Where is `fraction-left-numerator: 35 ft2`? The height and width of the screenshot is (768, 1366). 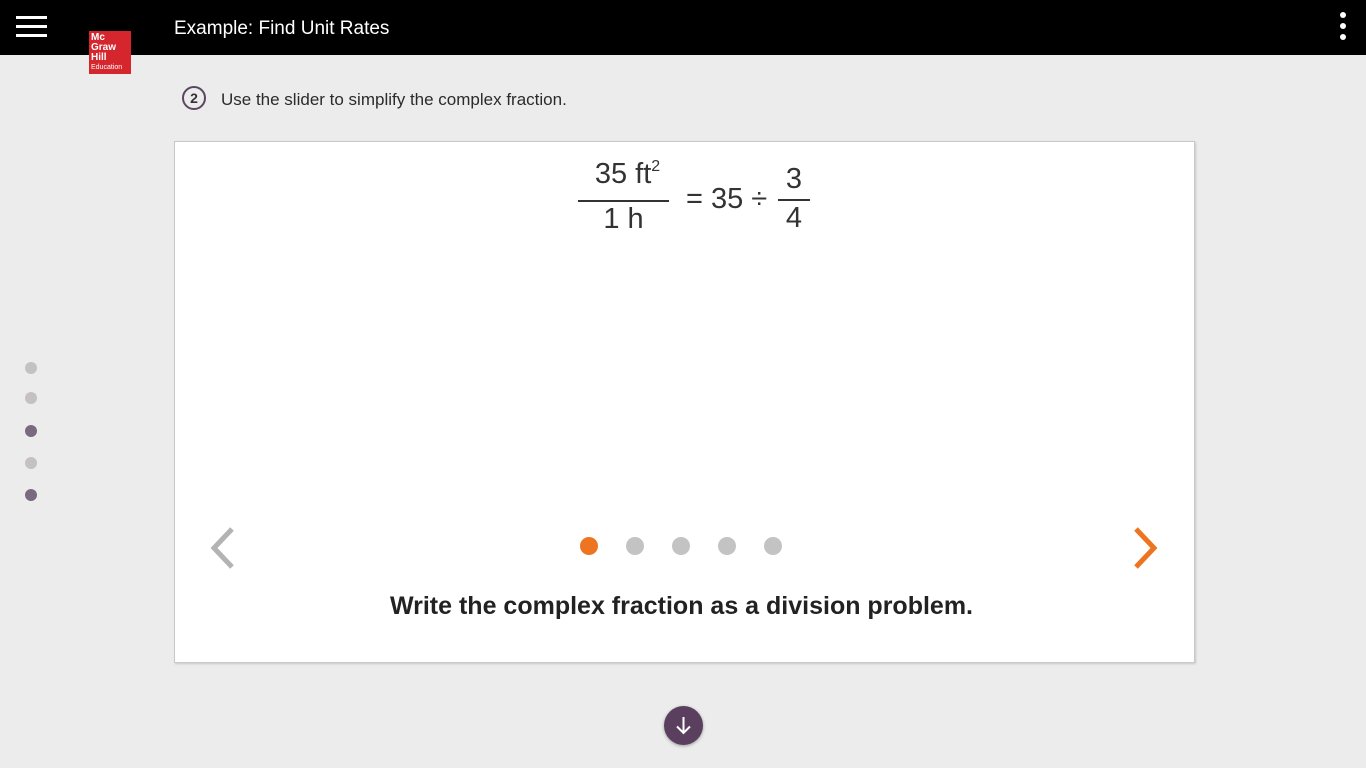 fraction-left-numerator: 35 ft2 is located at coordinates (627, 174).